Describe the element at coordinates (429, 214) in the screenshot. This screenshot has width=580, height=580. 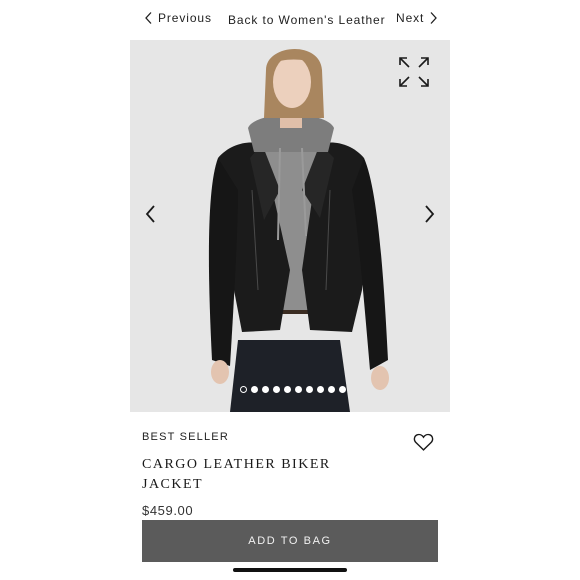
I see `gallery-next-arrow-icon` at that location.